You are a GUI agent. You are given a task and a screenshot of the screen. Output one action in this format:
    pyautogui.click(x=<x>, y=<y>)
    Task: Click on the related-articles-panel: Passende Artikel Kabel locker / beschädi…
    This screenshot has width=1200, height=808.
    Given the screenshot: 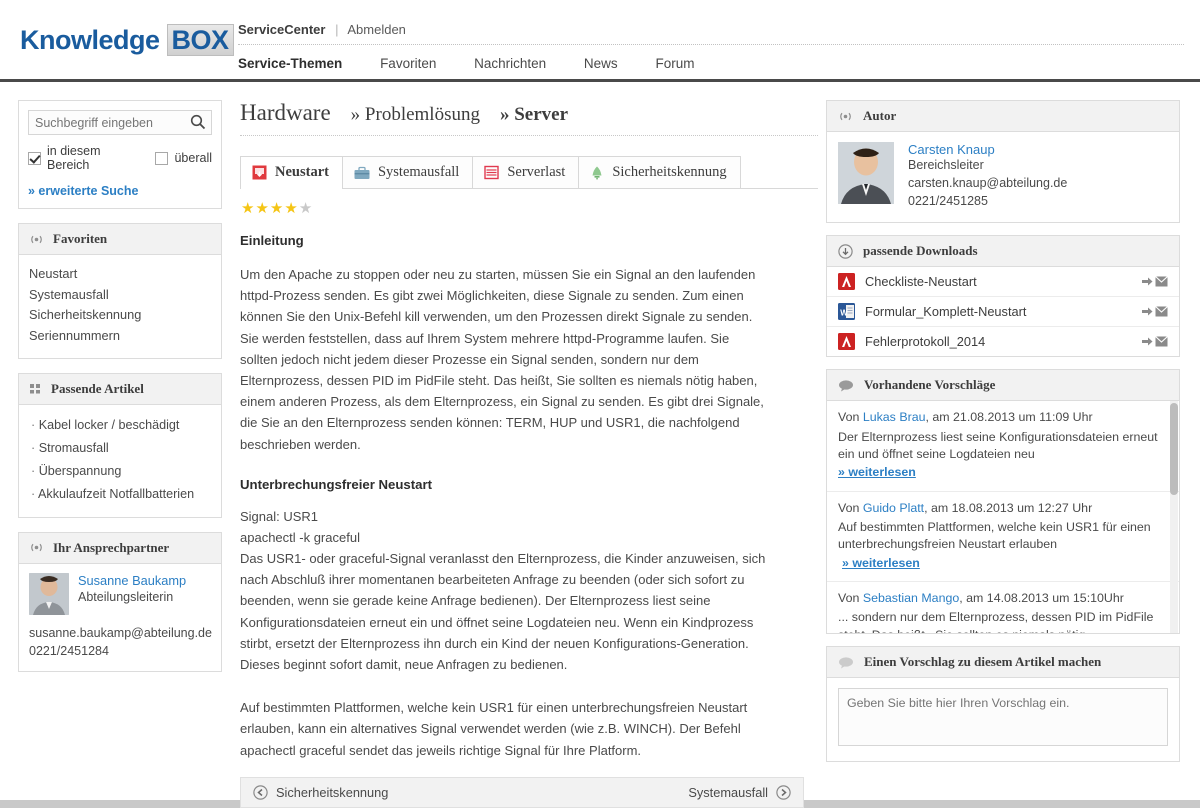 What is the action you would take?
    pyautogui.click(x=120, y=445)
    